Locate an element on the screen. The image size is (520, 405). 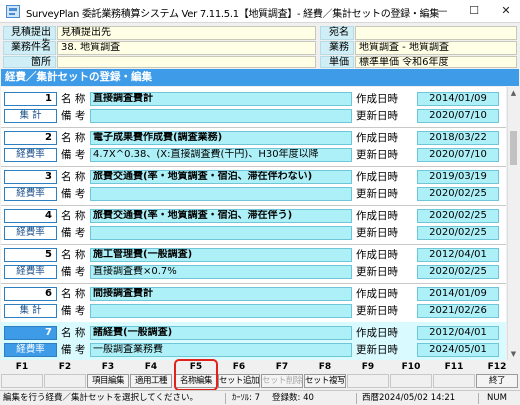
exit-button: 終了 is located at coordinates (497, 381).